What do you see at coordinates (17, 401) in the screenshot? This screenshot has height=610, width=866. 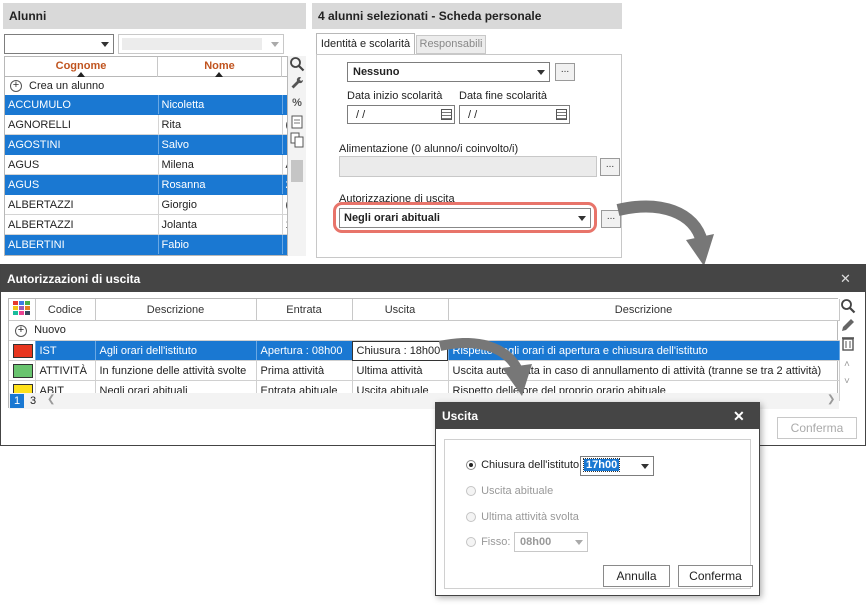 I see `page-1-button: 1` at bounding box center [17, 401].